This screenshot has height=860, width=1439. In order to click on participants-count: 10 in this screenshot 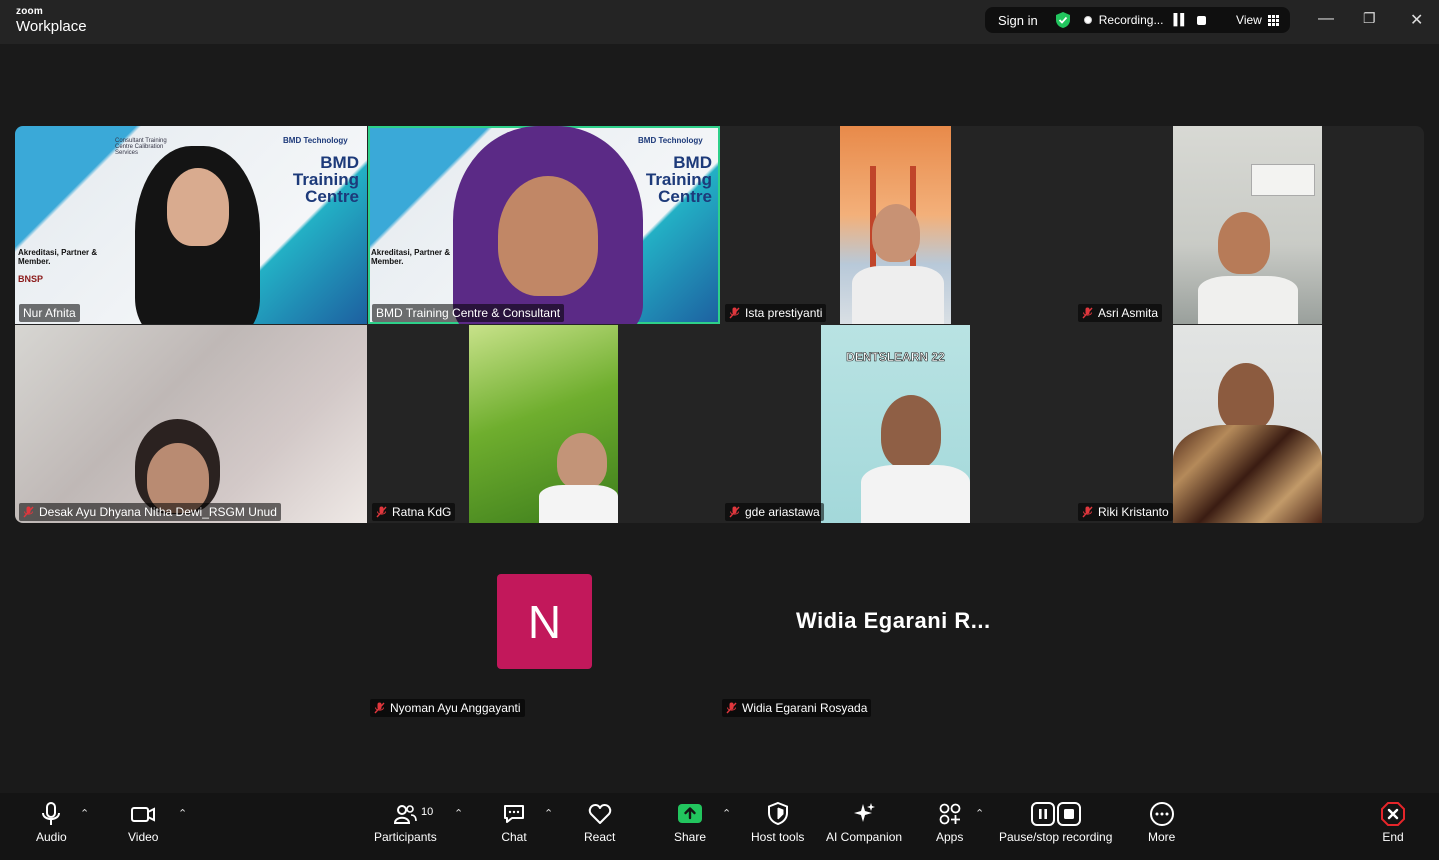, I will do `click(427, 812)`.